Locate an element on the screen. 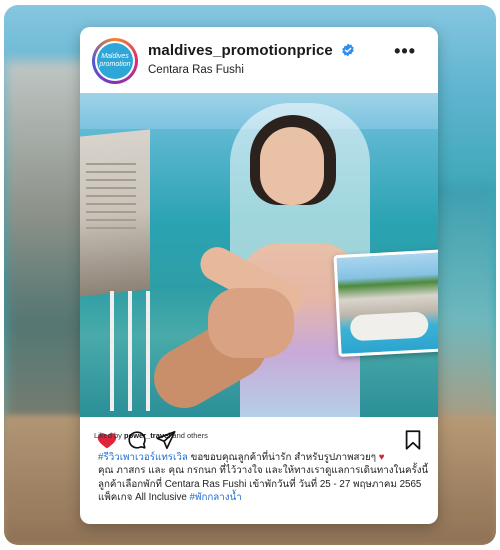  post-location: Centara Ras Fushi is located at coordinates (196, 70).